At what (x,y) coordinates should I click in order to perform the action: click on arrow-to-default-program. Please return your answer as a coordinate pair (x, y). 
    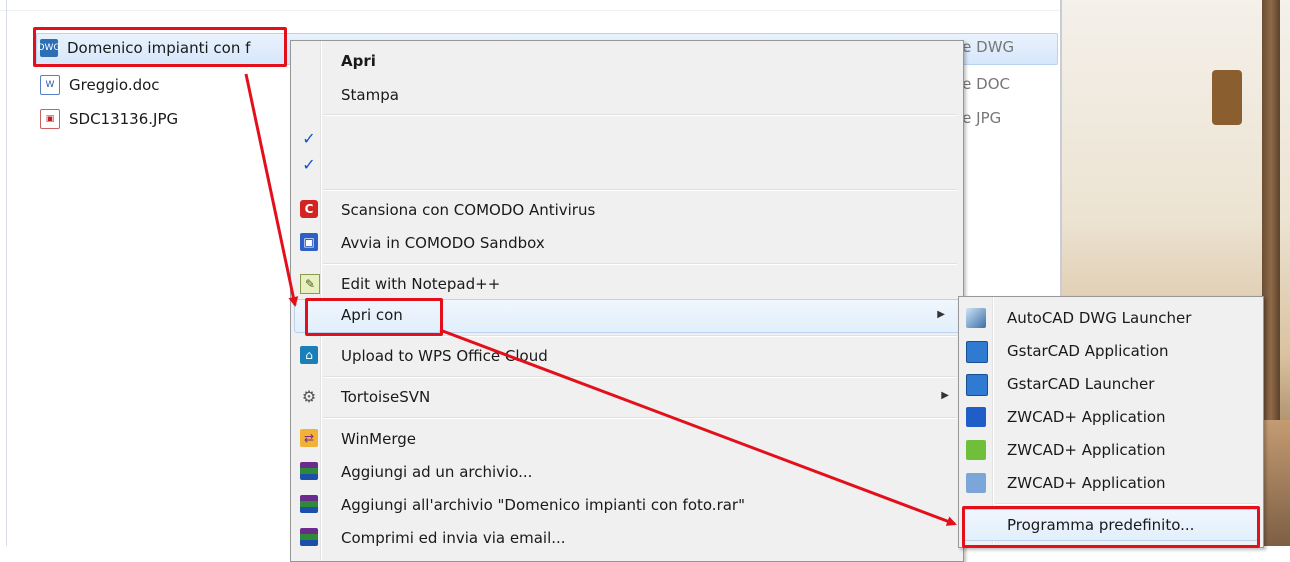
    Looking at the image, I should click on (698, 427).